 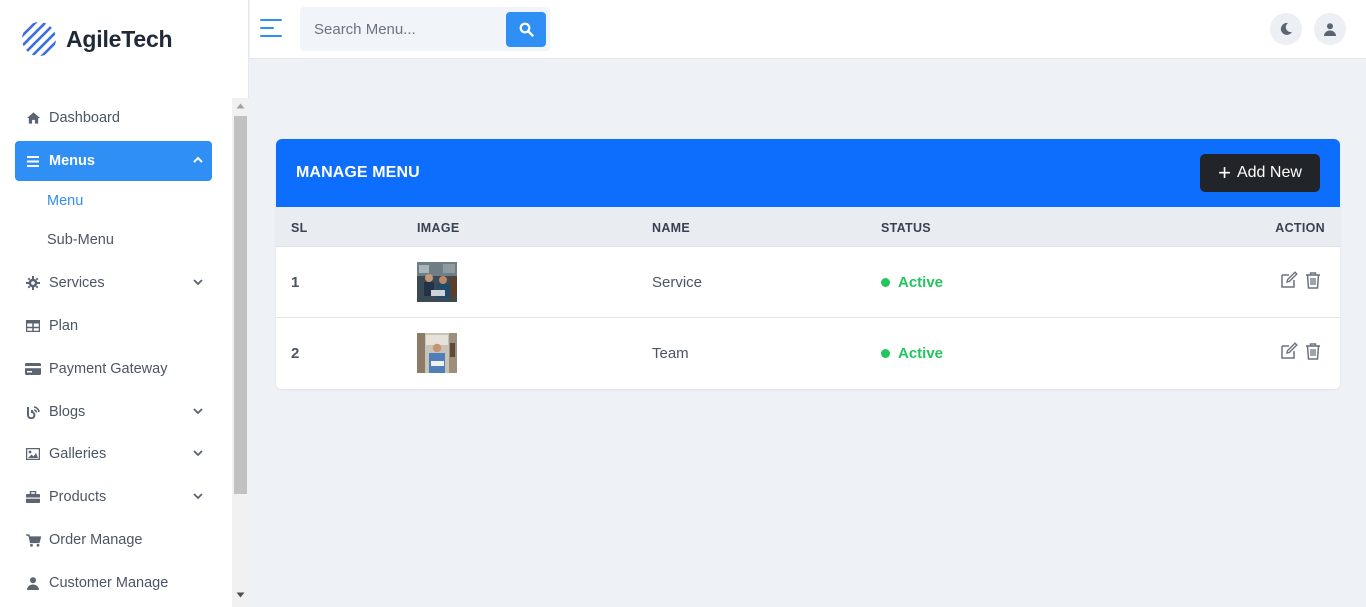 What do you see at coordinates (808, 29) in the screenshot?
I see `topbar` at bounding box center [808, 29].